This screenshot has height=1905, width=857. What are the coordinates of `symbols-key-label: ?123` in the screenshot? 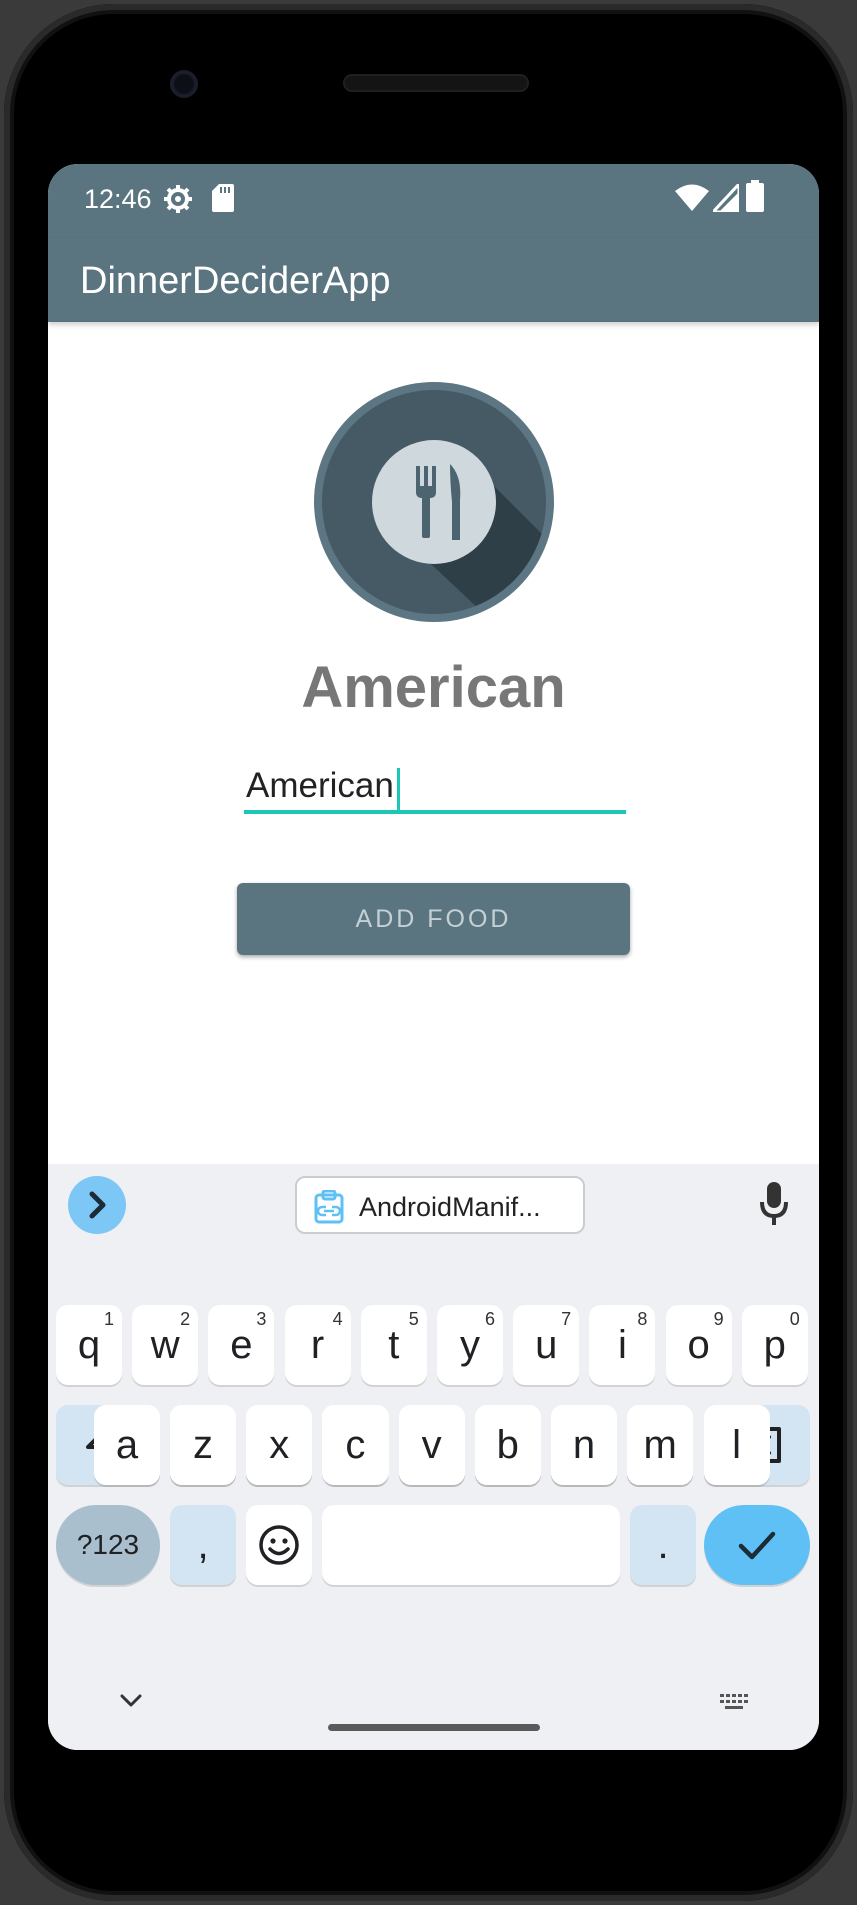 It's located at (108, 1544).